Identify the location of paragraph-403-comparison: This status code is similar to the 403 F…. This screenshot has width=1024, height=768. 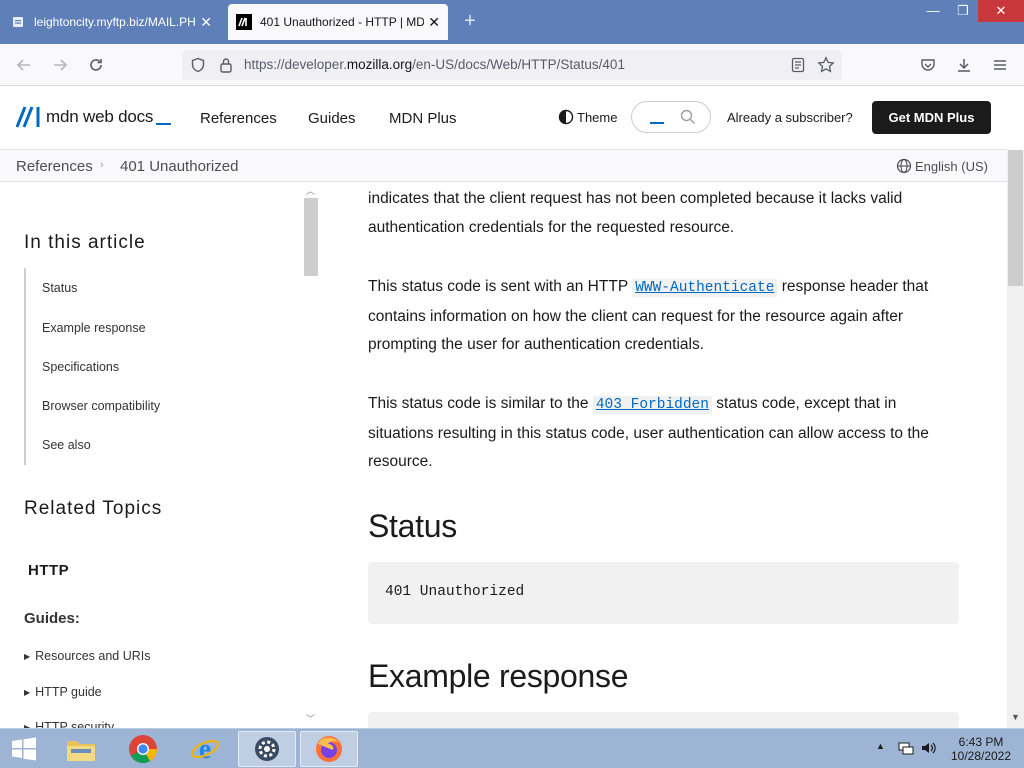
(663, 433).